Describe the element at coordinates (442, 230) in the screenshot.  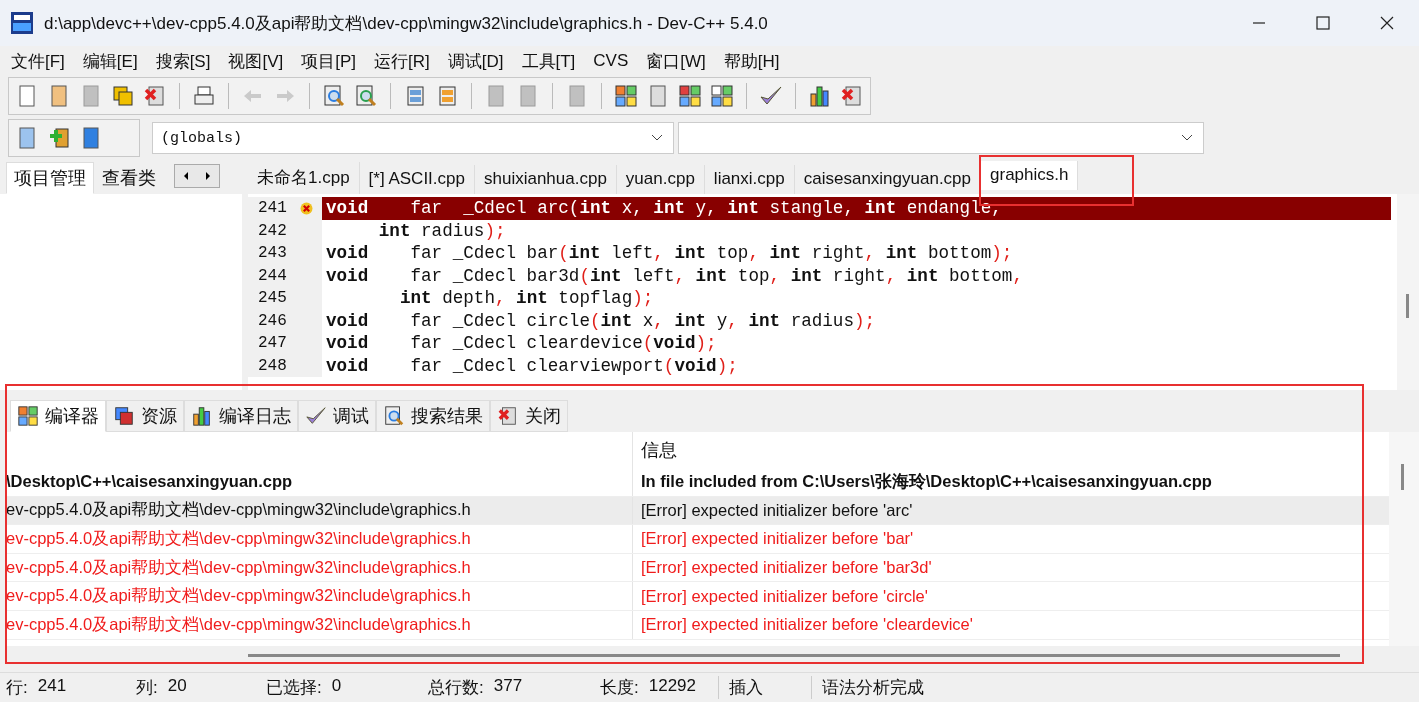
I see `code-line: int radius);` at that location.